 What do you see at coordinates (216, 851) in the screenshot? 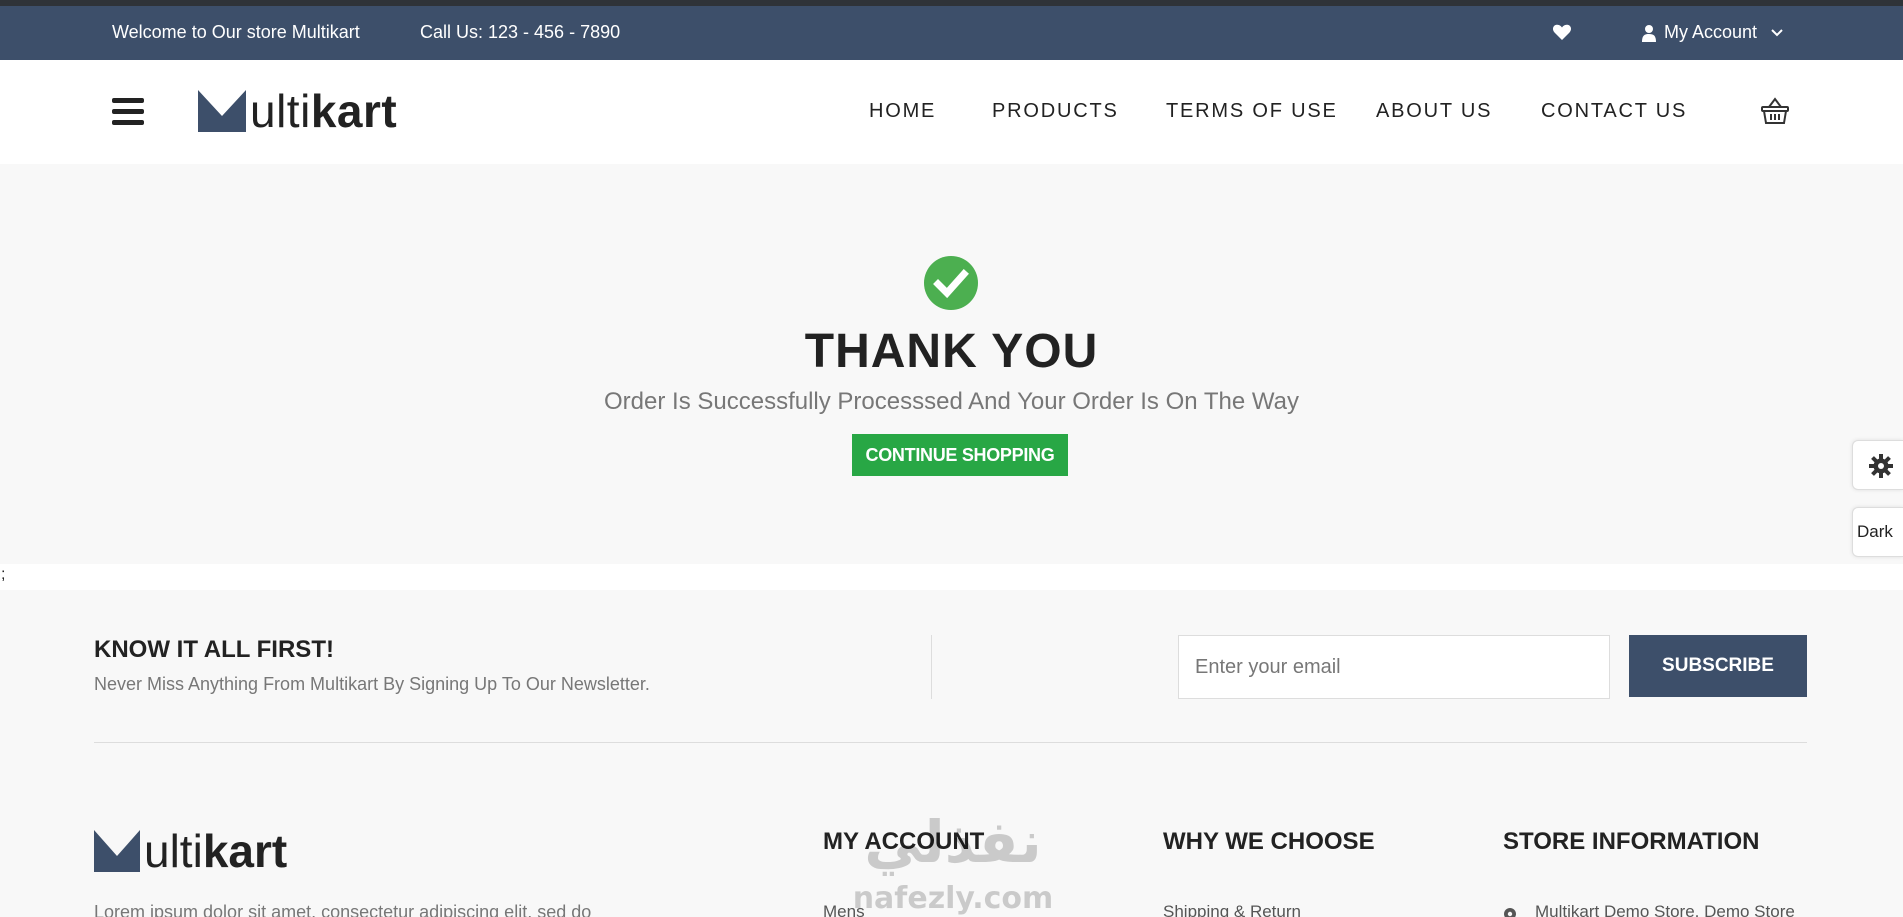
I see `footer-logo-text: ultikart` at bounding box center [216, 851].